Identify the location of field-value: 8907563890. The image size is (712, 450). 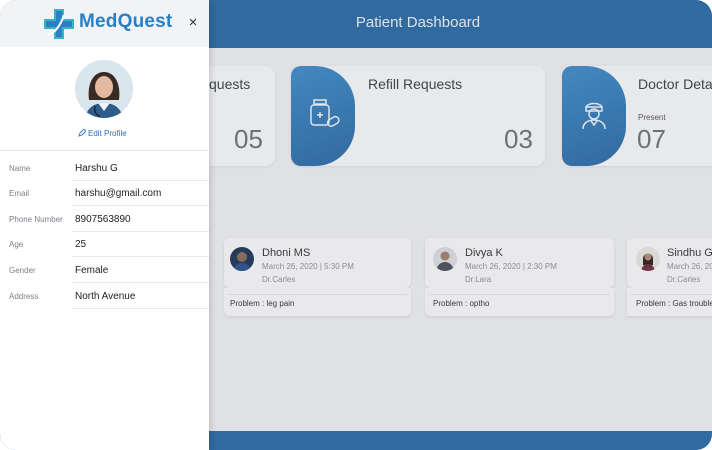
(103, 219).